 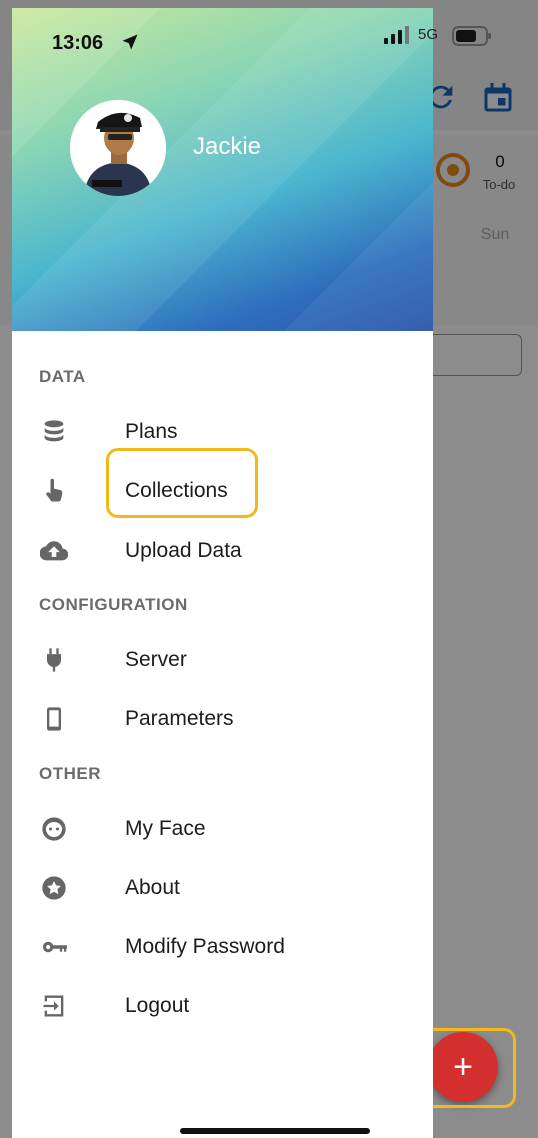 What do you see at coordinates (62, 376) in the screenshot?
I see `section-title-data: DATA` at bounding box center [62, 376].